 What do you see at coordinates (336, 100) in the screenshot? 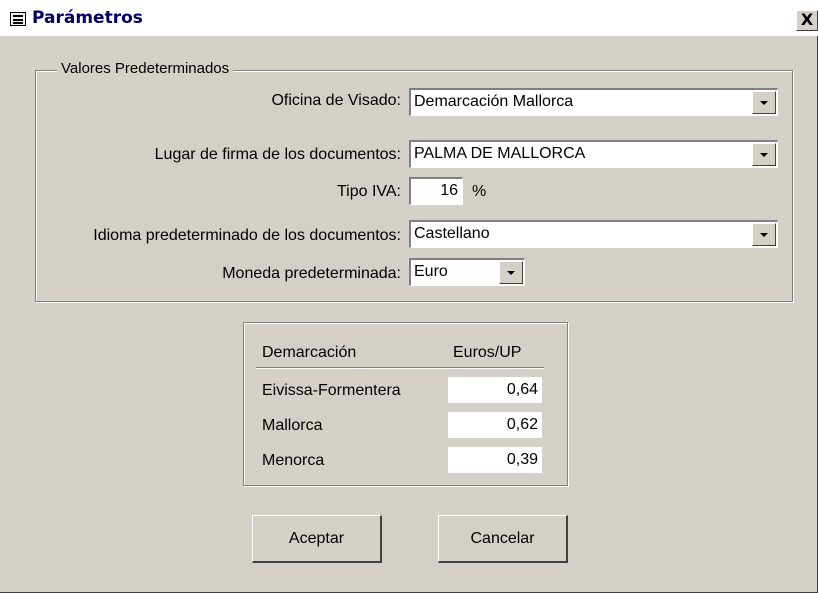
I see `oficina-label: Oficina de Visado:` at bounding box center [336, 100].